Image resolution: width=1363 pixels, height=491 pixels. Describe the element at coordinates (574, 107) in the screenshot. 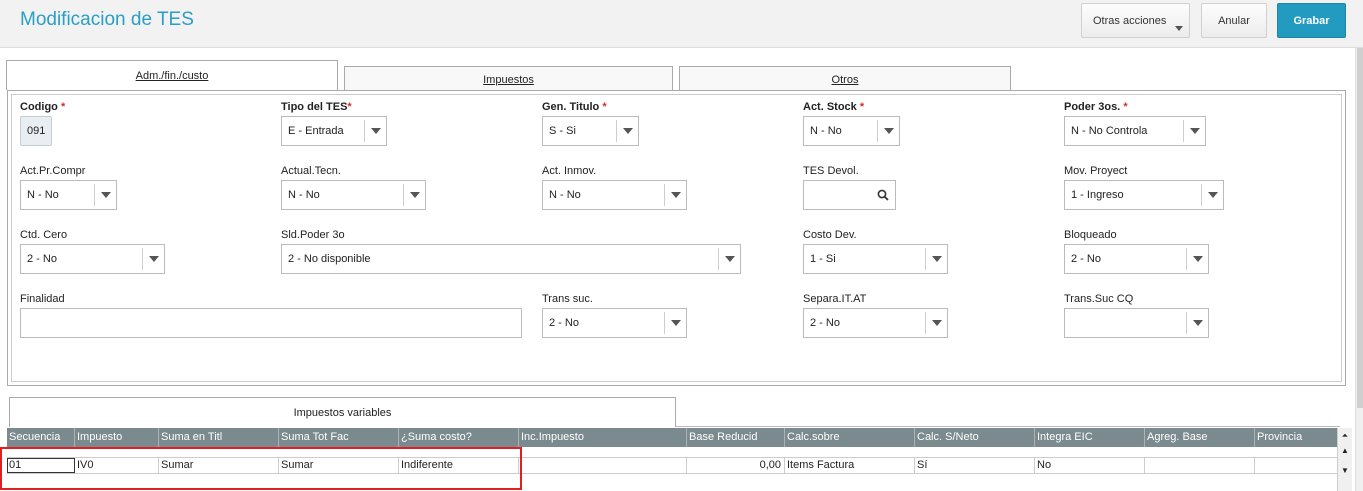

I see `gen-titulo-label: Gen. Titulo *` at that location.